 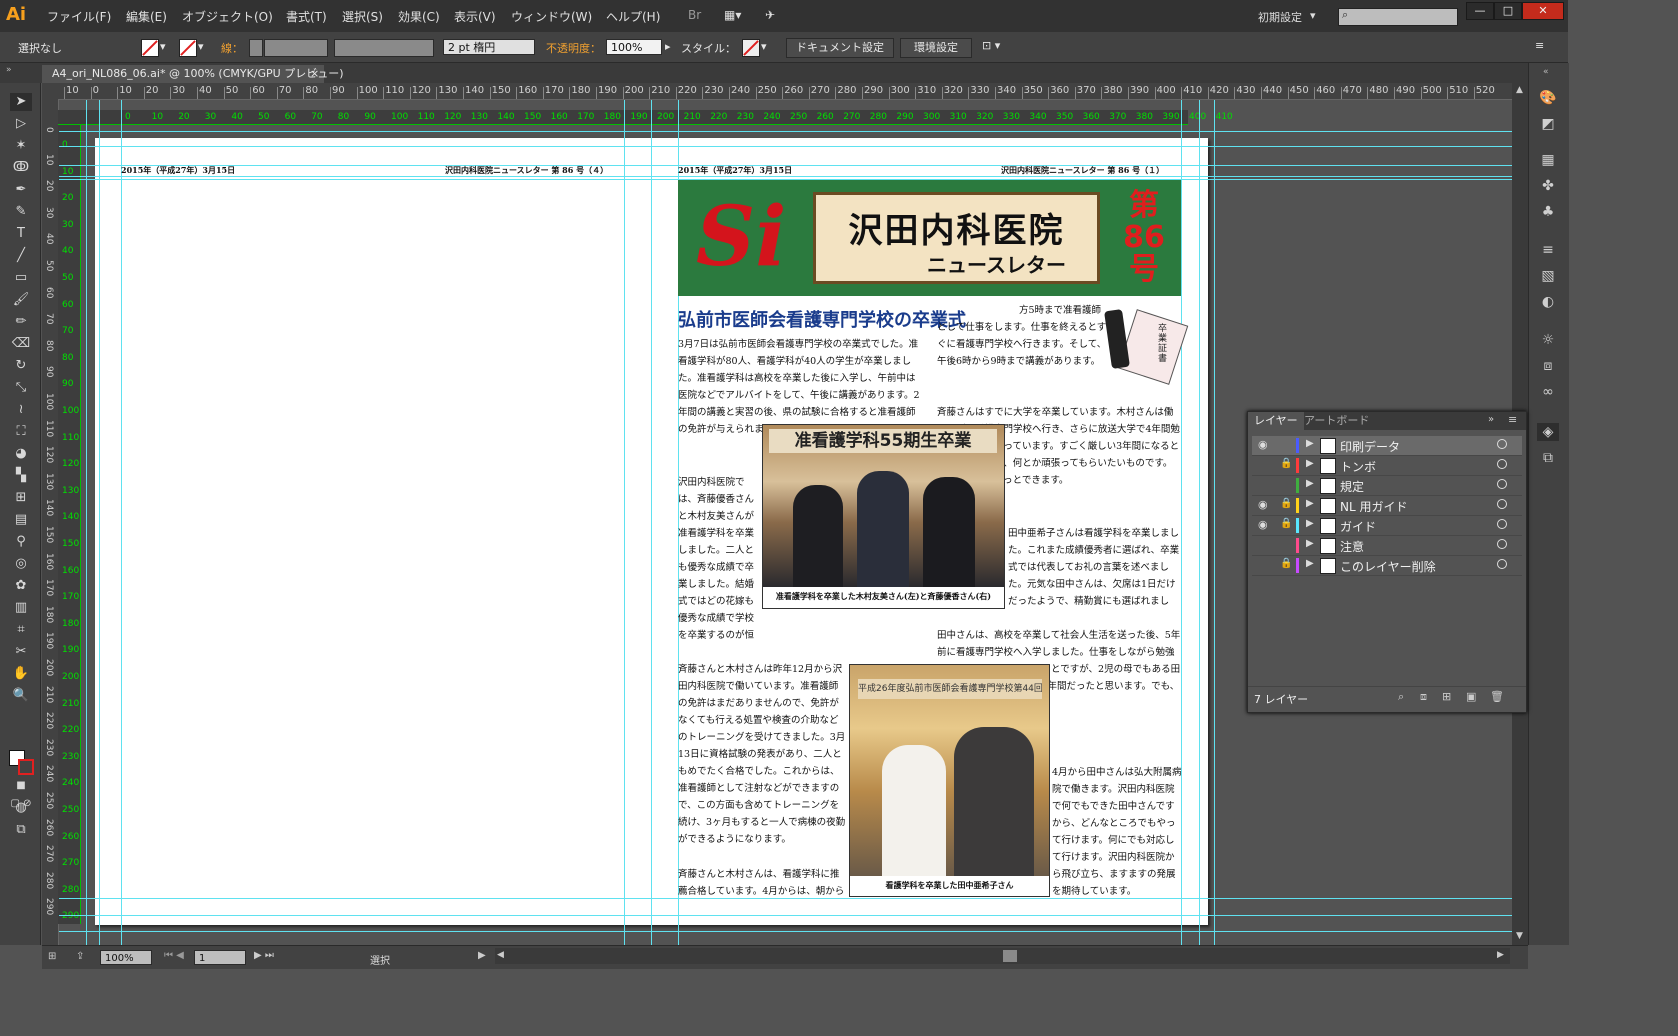 I want to click on layer-row: 🔒 ▶ このレイヤー削除, so click(x=1387, y=566).